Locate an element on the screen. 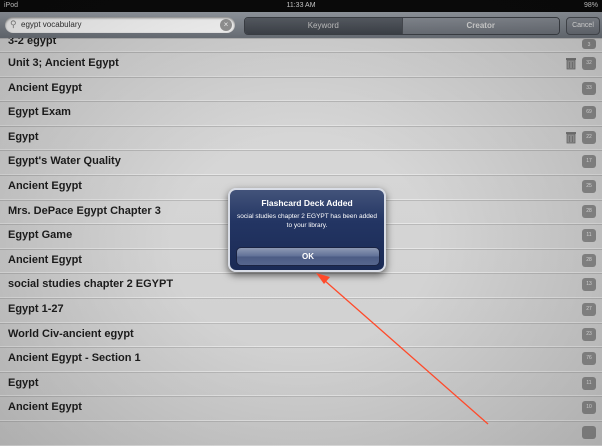 The image size is (602, 446). annotation-arrow is located at coordinates (402, 349).